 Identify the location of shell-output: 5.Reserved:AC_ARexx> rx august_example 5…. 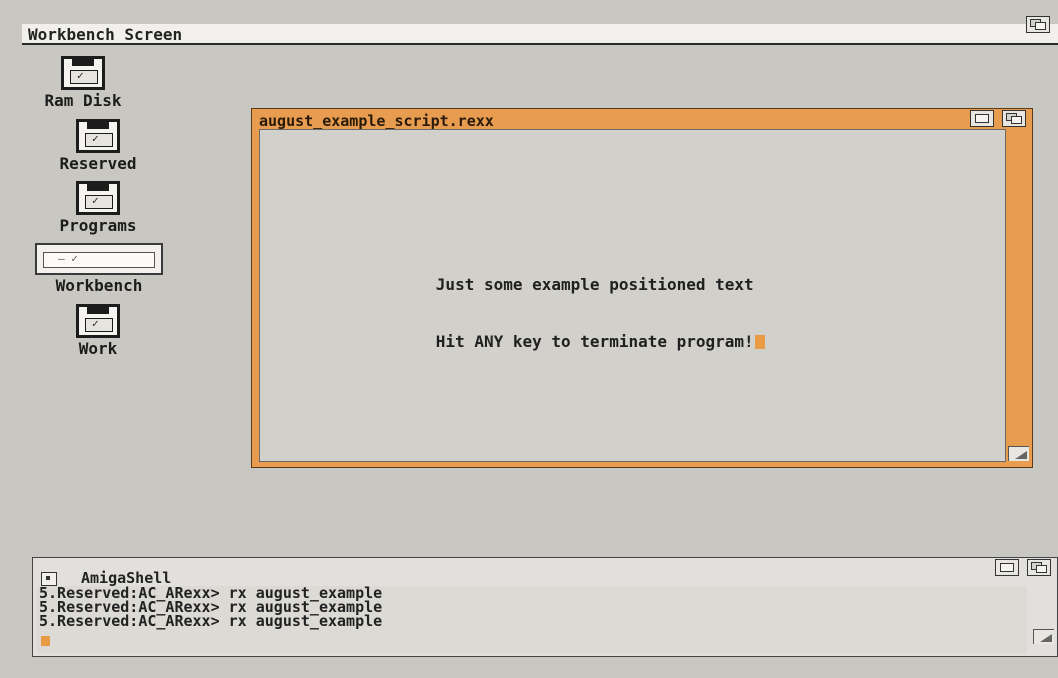
(532, 620).